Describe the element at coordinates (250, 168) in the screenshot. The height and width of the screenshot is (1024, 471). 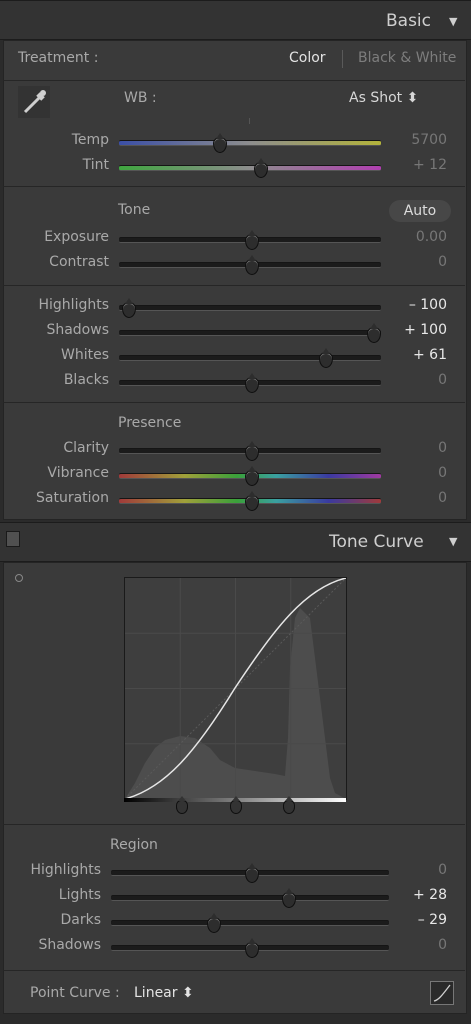
I see `tint-slider-track` at that location.